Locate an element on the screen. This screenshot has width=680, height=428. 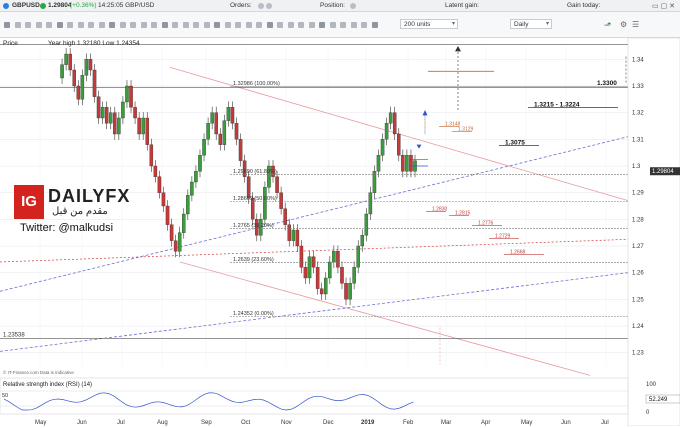
ray-tool-icon is located at coordinates (70, 25).